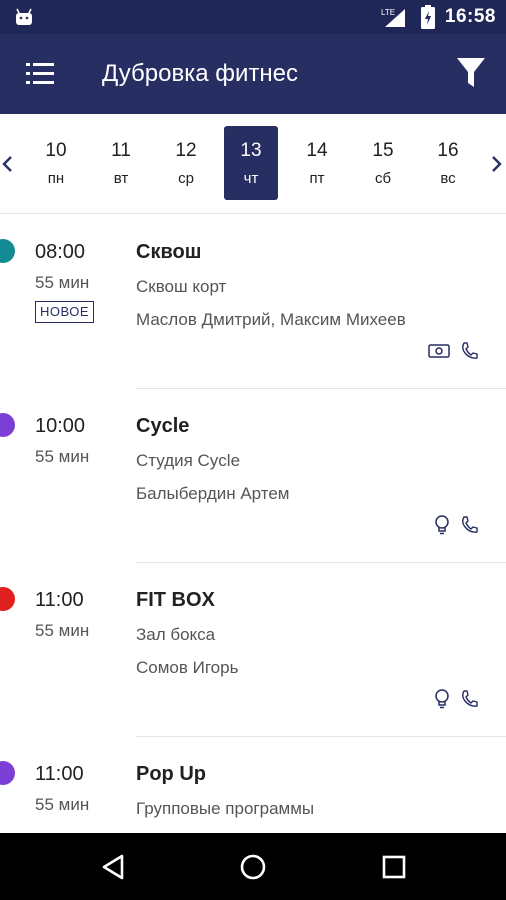  What do you see at coordinates (186, 163) in the screenshot?
I see `date-item: 12 ср` at bounding box center [186, 163].